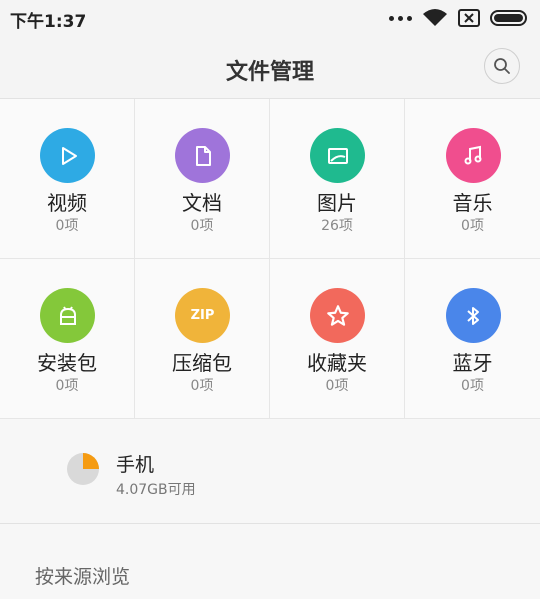 The width and height of the screenshot is (540, 599). Describe the element at coordinates (202, 155) in the screenshot. I see `document-icon` at that location.